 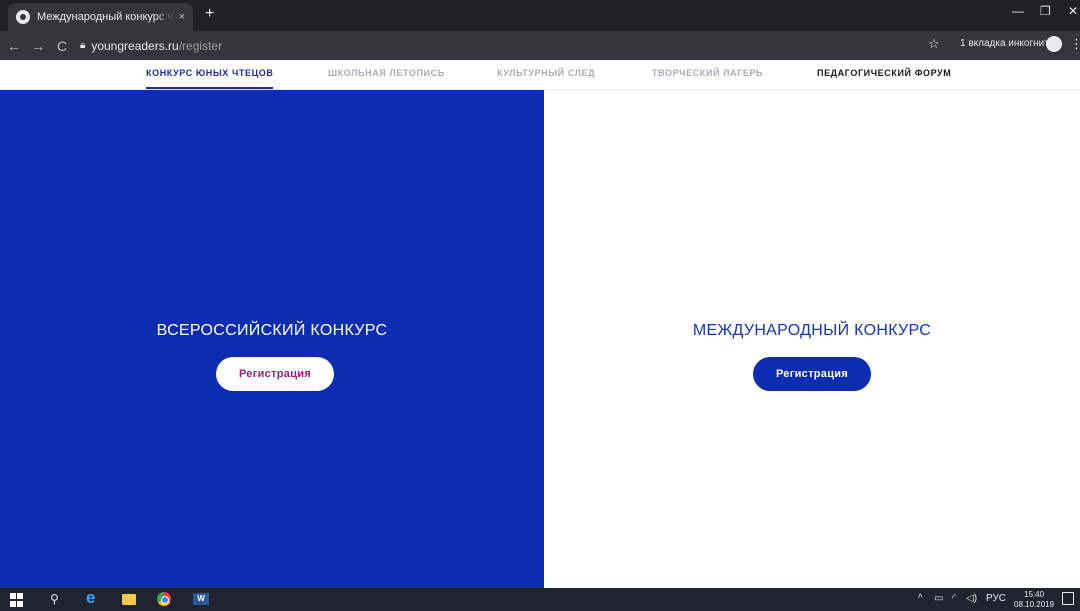 I want to click on browser-toolbar: ← → C 🔒︎ youngreaders.ru/register, so click(x=540, y=45).